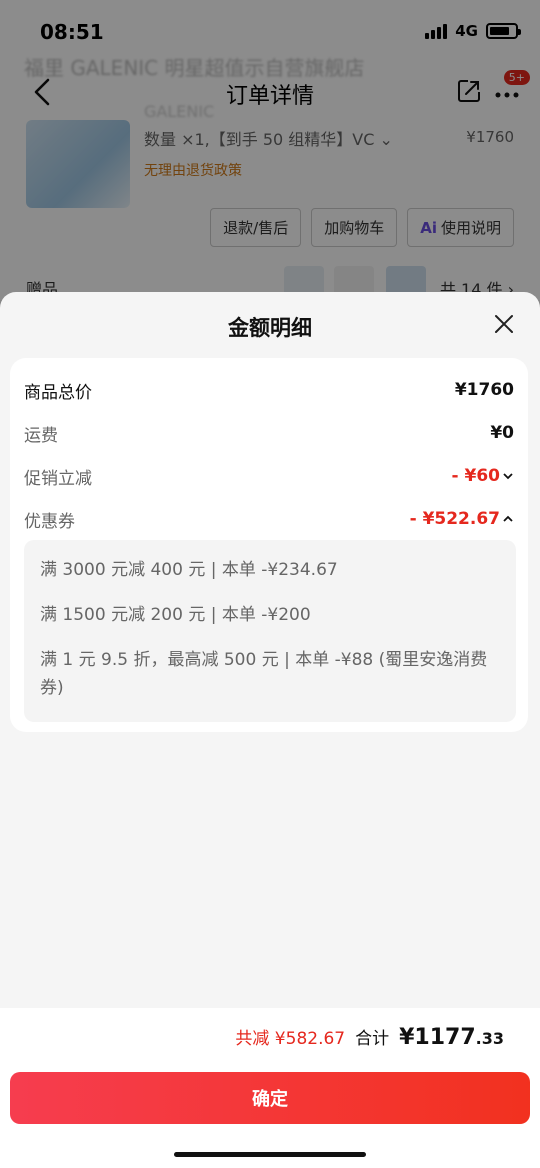 This screenshot has width=540, height=1168. I want to click on total-bar: 共减 ¥582.67 合计 ¥1177.33, so click(270, 1038).